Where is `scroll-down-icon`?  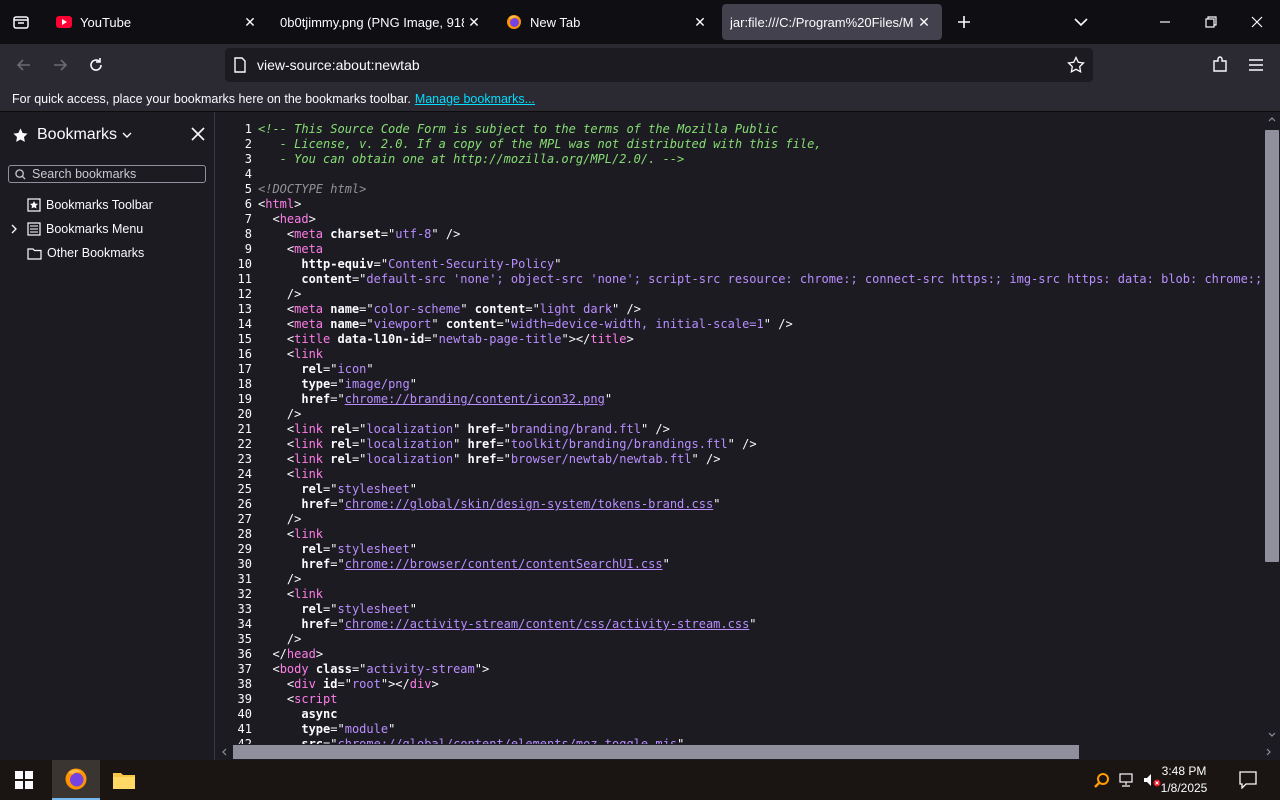 scroll-down-icon is located at coordinates (1272, 735).